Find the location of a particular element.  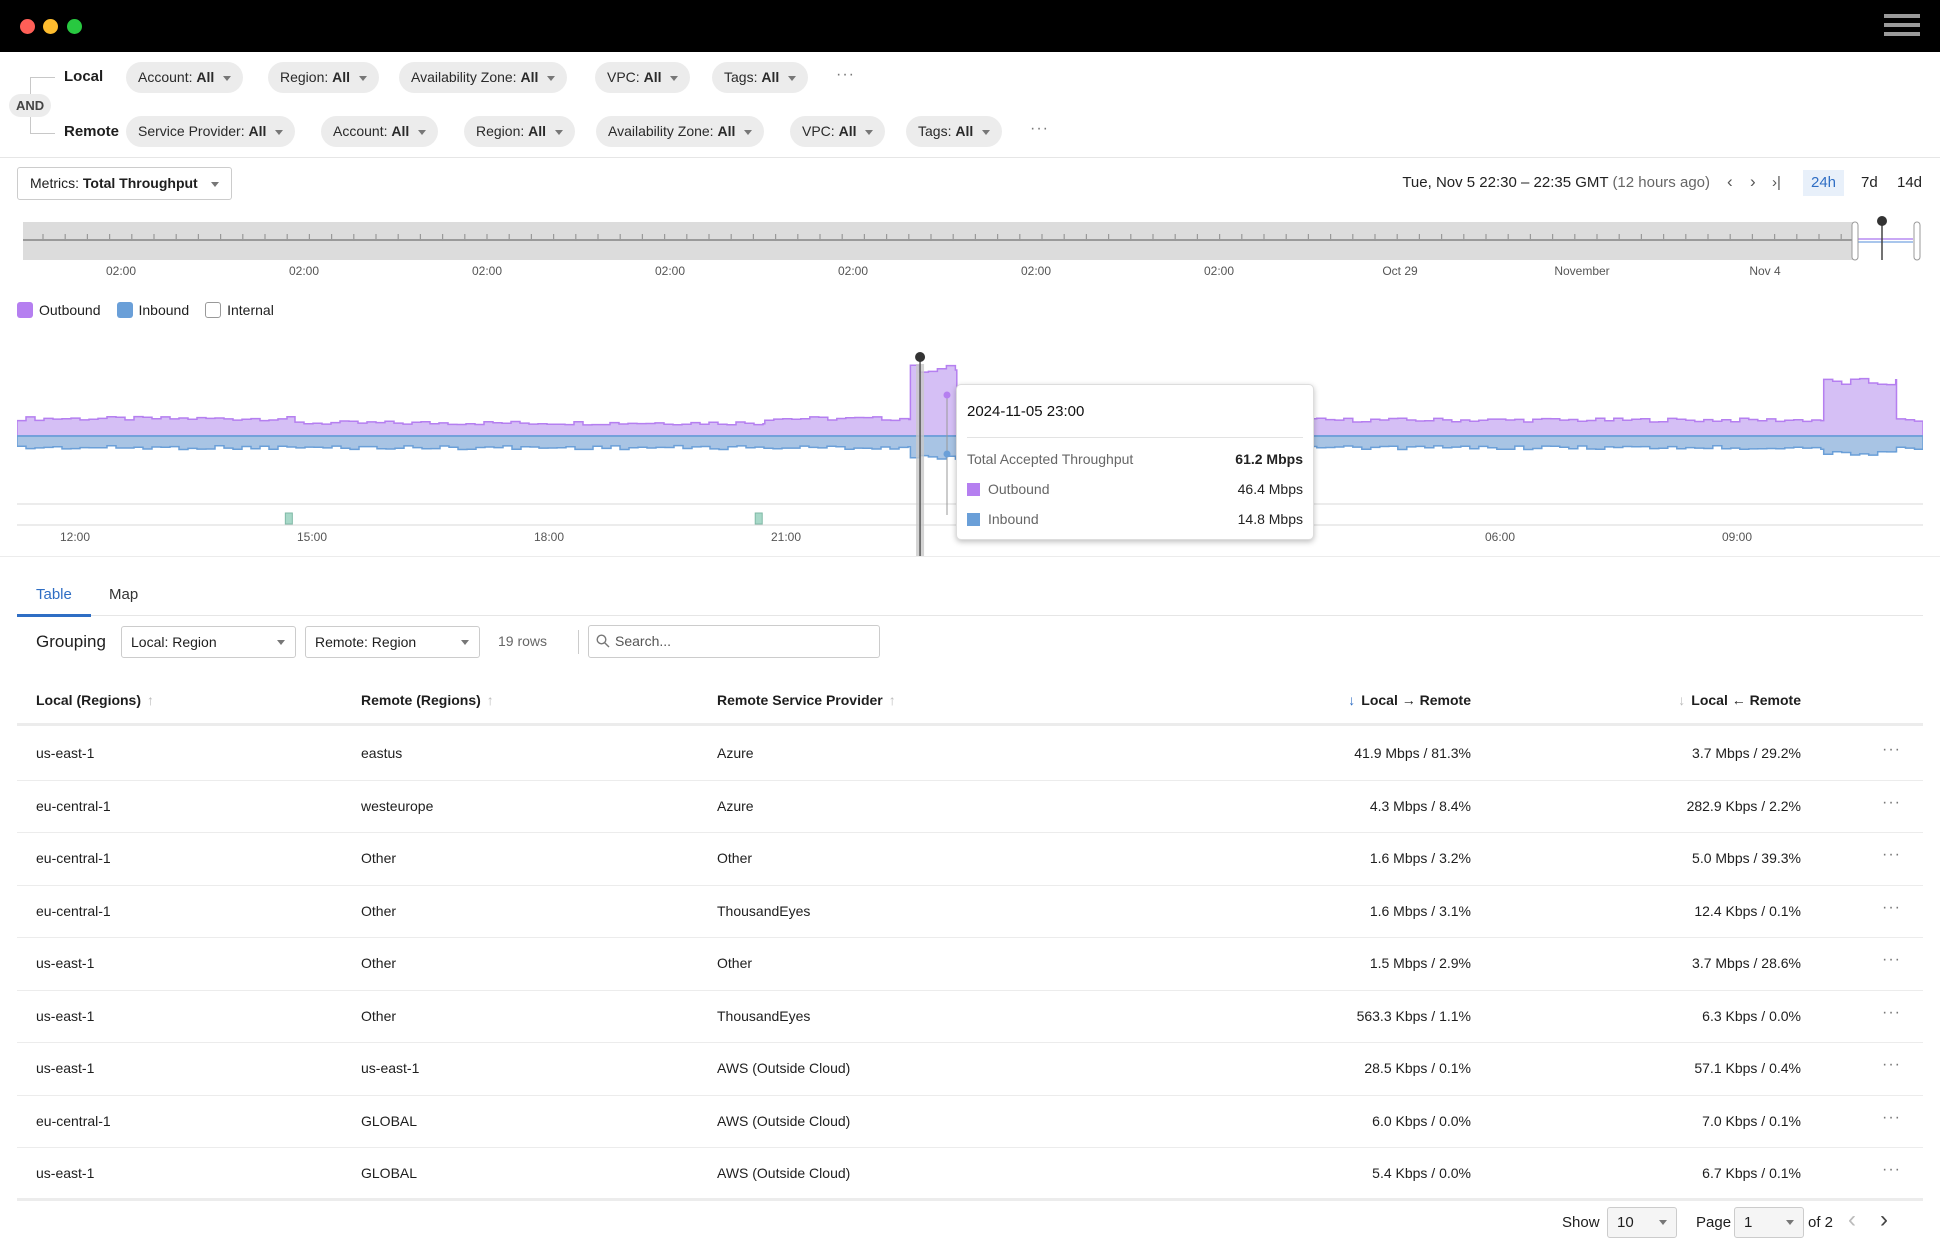

local-availability-zone-filter: Availability Zone: All is located at coordinates (483, 77).